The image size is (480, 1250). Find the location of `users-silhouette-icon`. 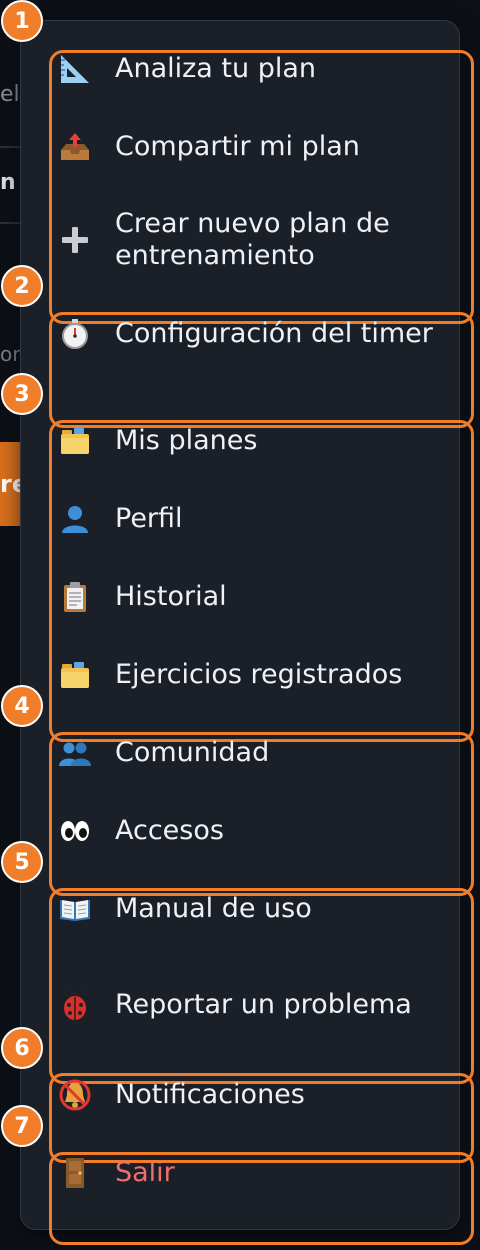

users-silhouette-icon is located at coordinates (75, 753).